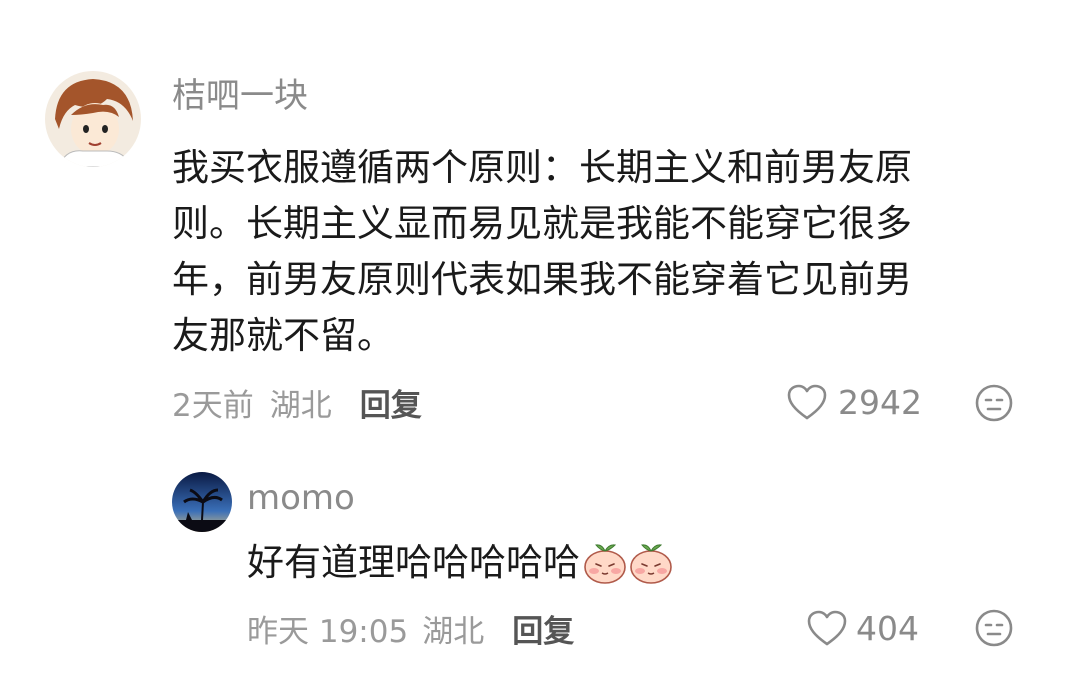  I want to click on like-button: 2942, so click(854, 402).